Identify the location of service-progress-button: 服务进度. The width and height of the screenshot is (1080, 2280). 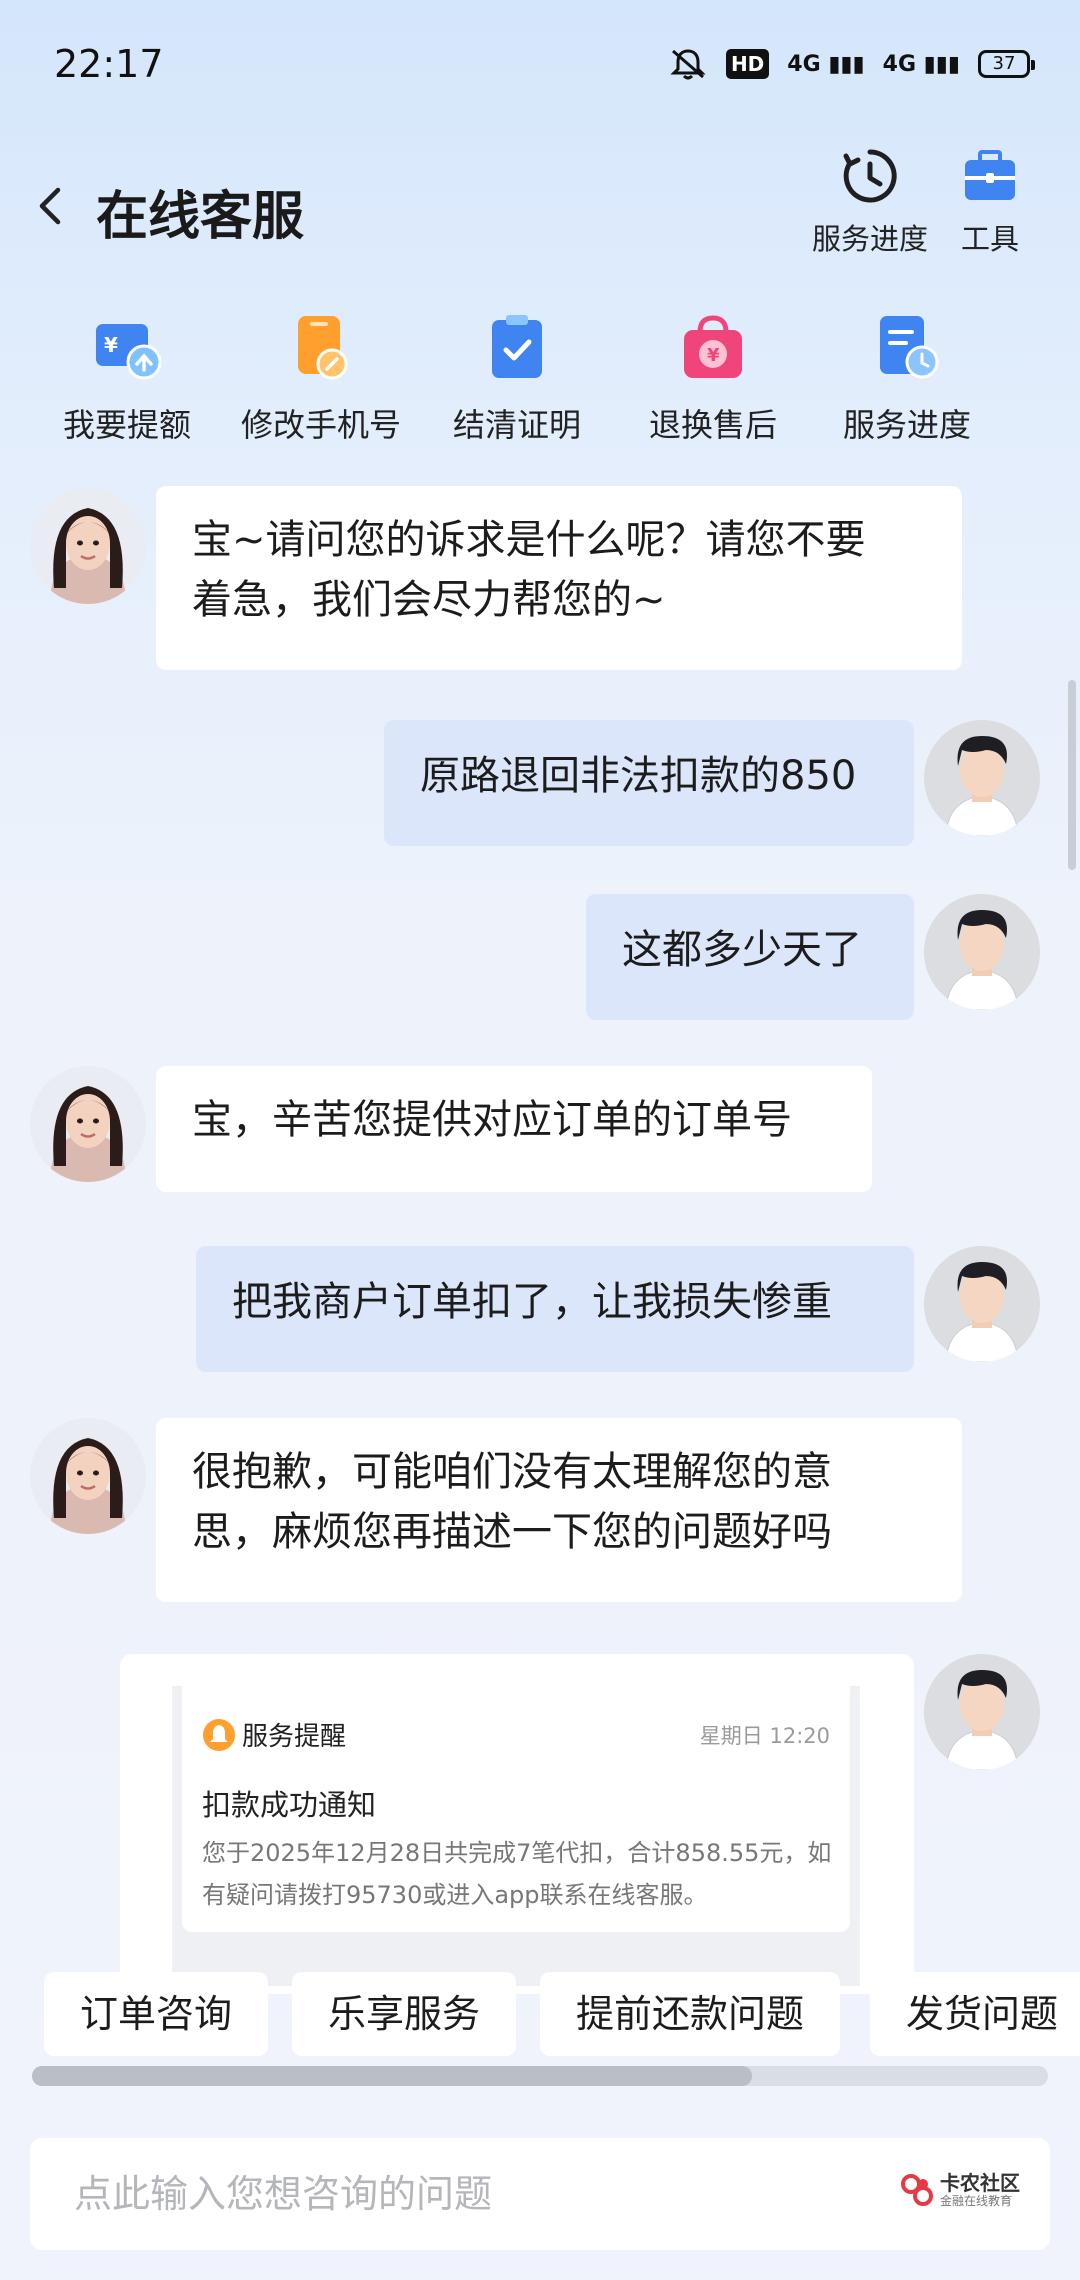
(870, 202).